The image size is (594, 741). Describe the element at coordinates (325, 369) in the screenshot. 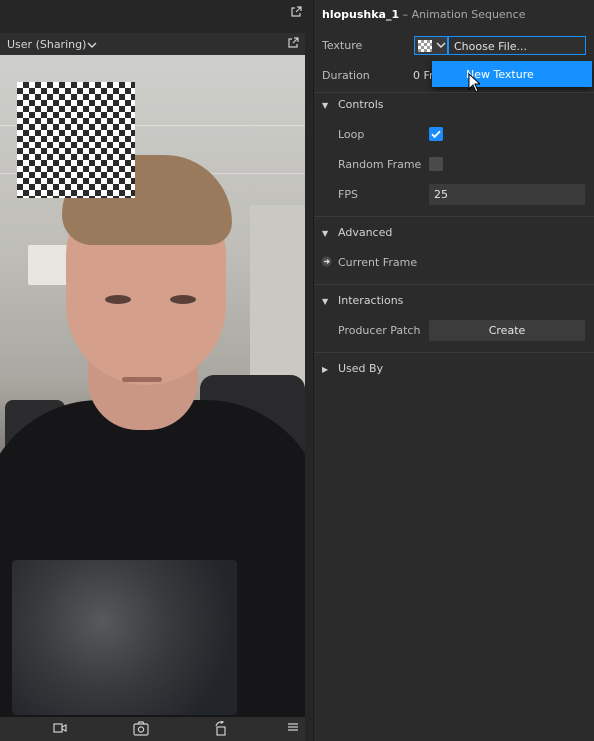

I see `triangle-right-icon: ▶` at that location.